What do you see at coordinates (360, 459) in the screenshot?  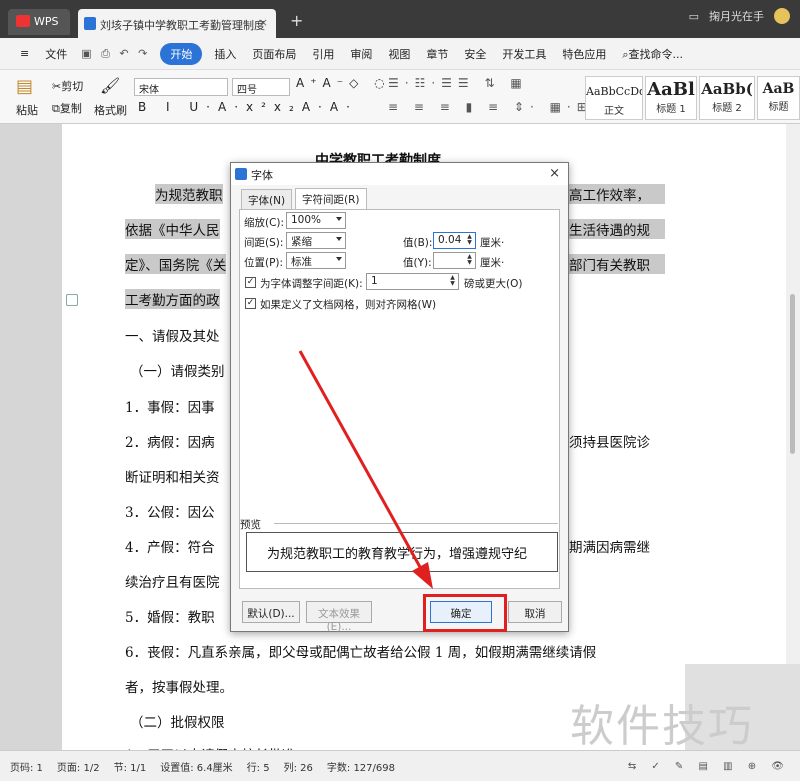 I see `arrow-shaft` at bounding box center [360, 459].